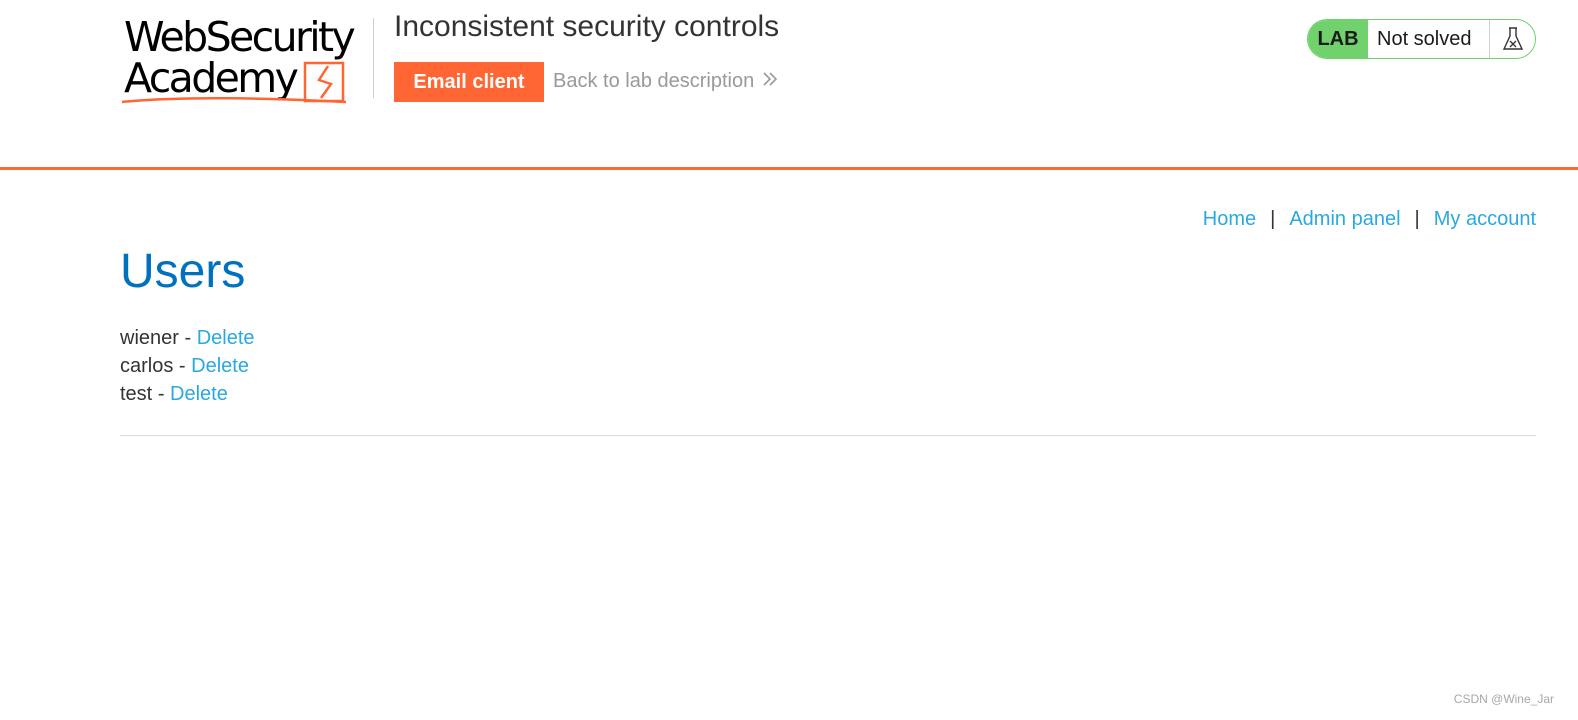 This screenshot has height=720, width=1578. Describe the element at coordinates (1338, 39) in the screenshot. I see `lab-badge: LAB` at that location.